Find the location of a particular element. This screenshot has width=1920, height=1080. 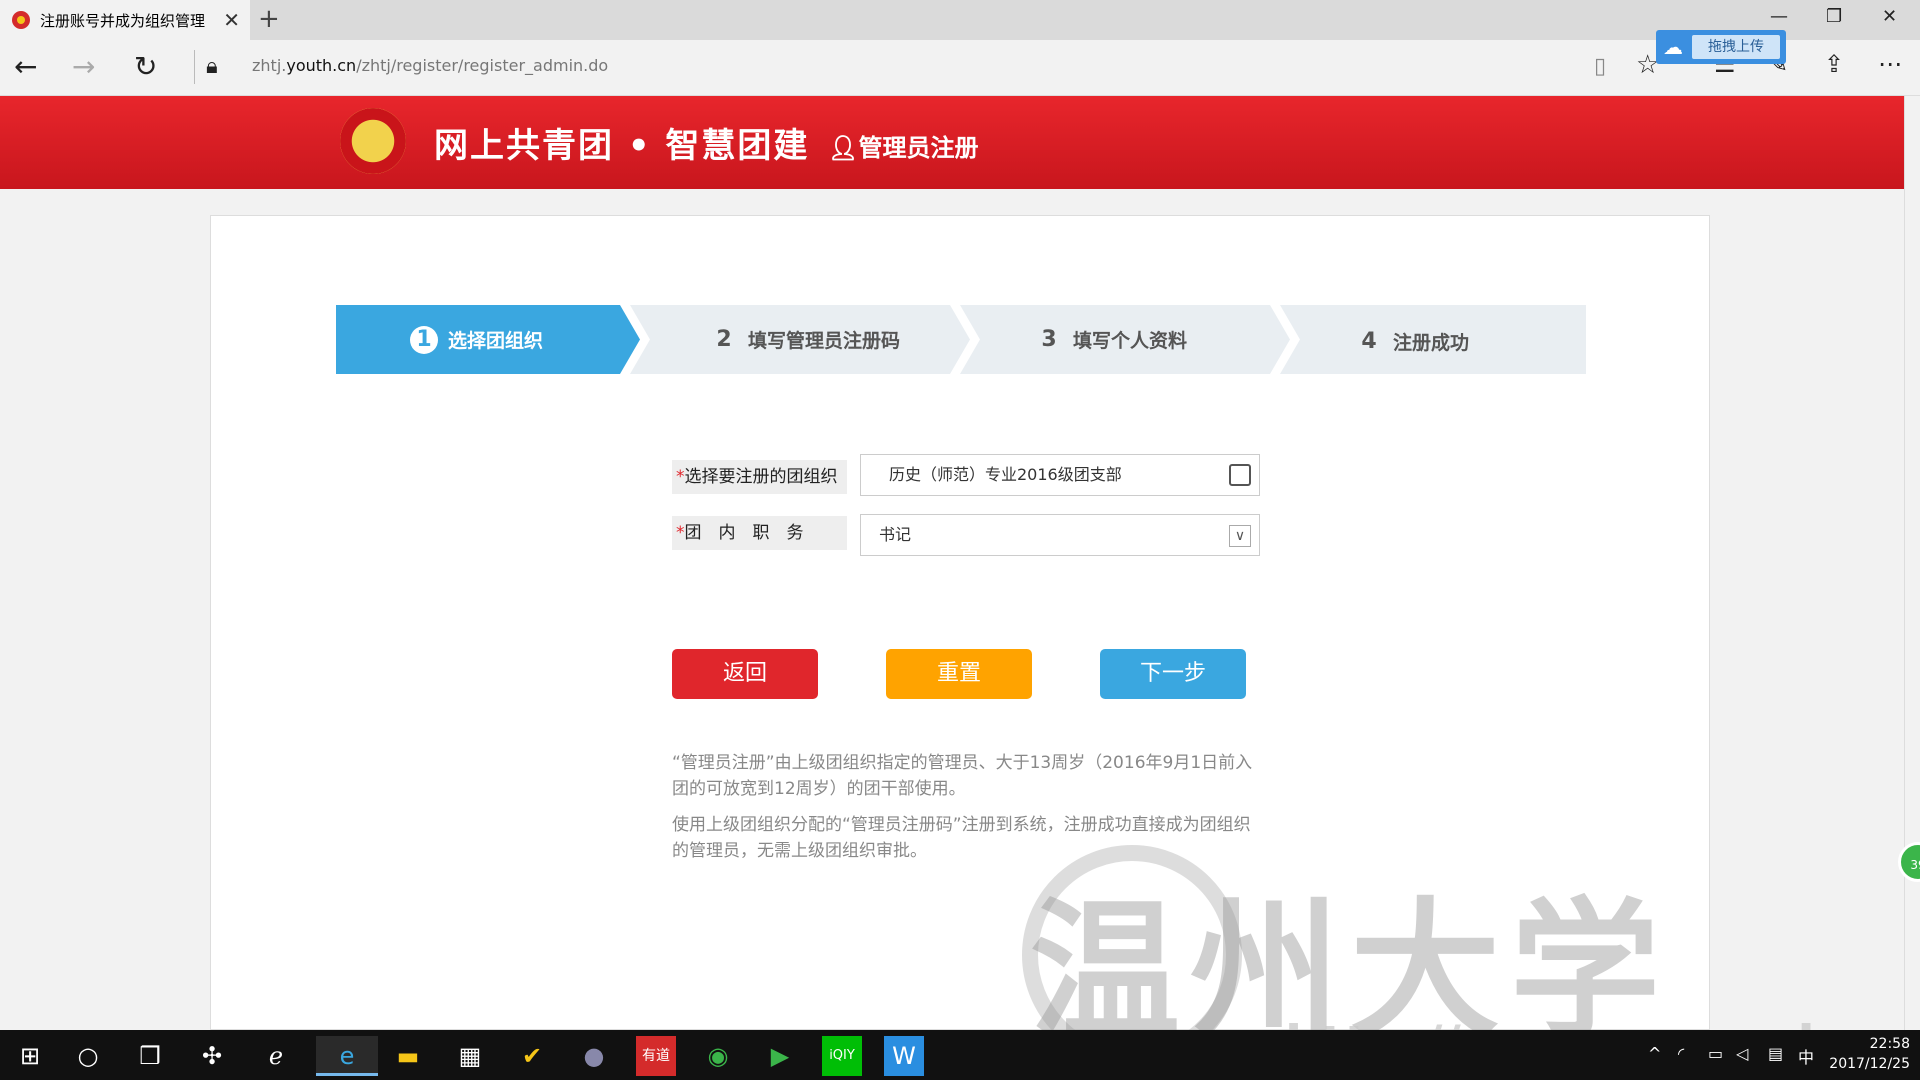

favicon-icon is located at coordinates (21, 20).